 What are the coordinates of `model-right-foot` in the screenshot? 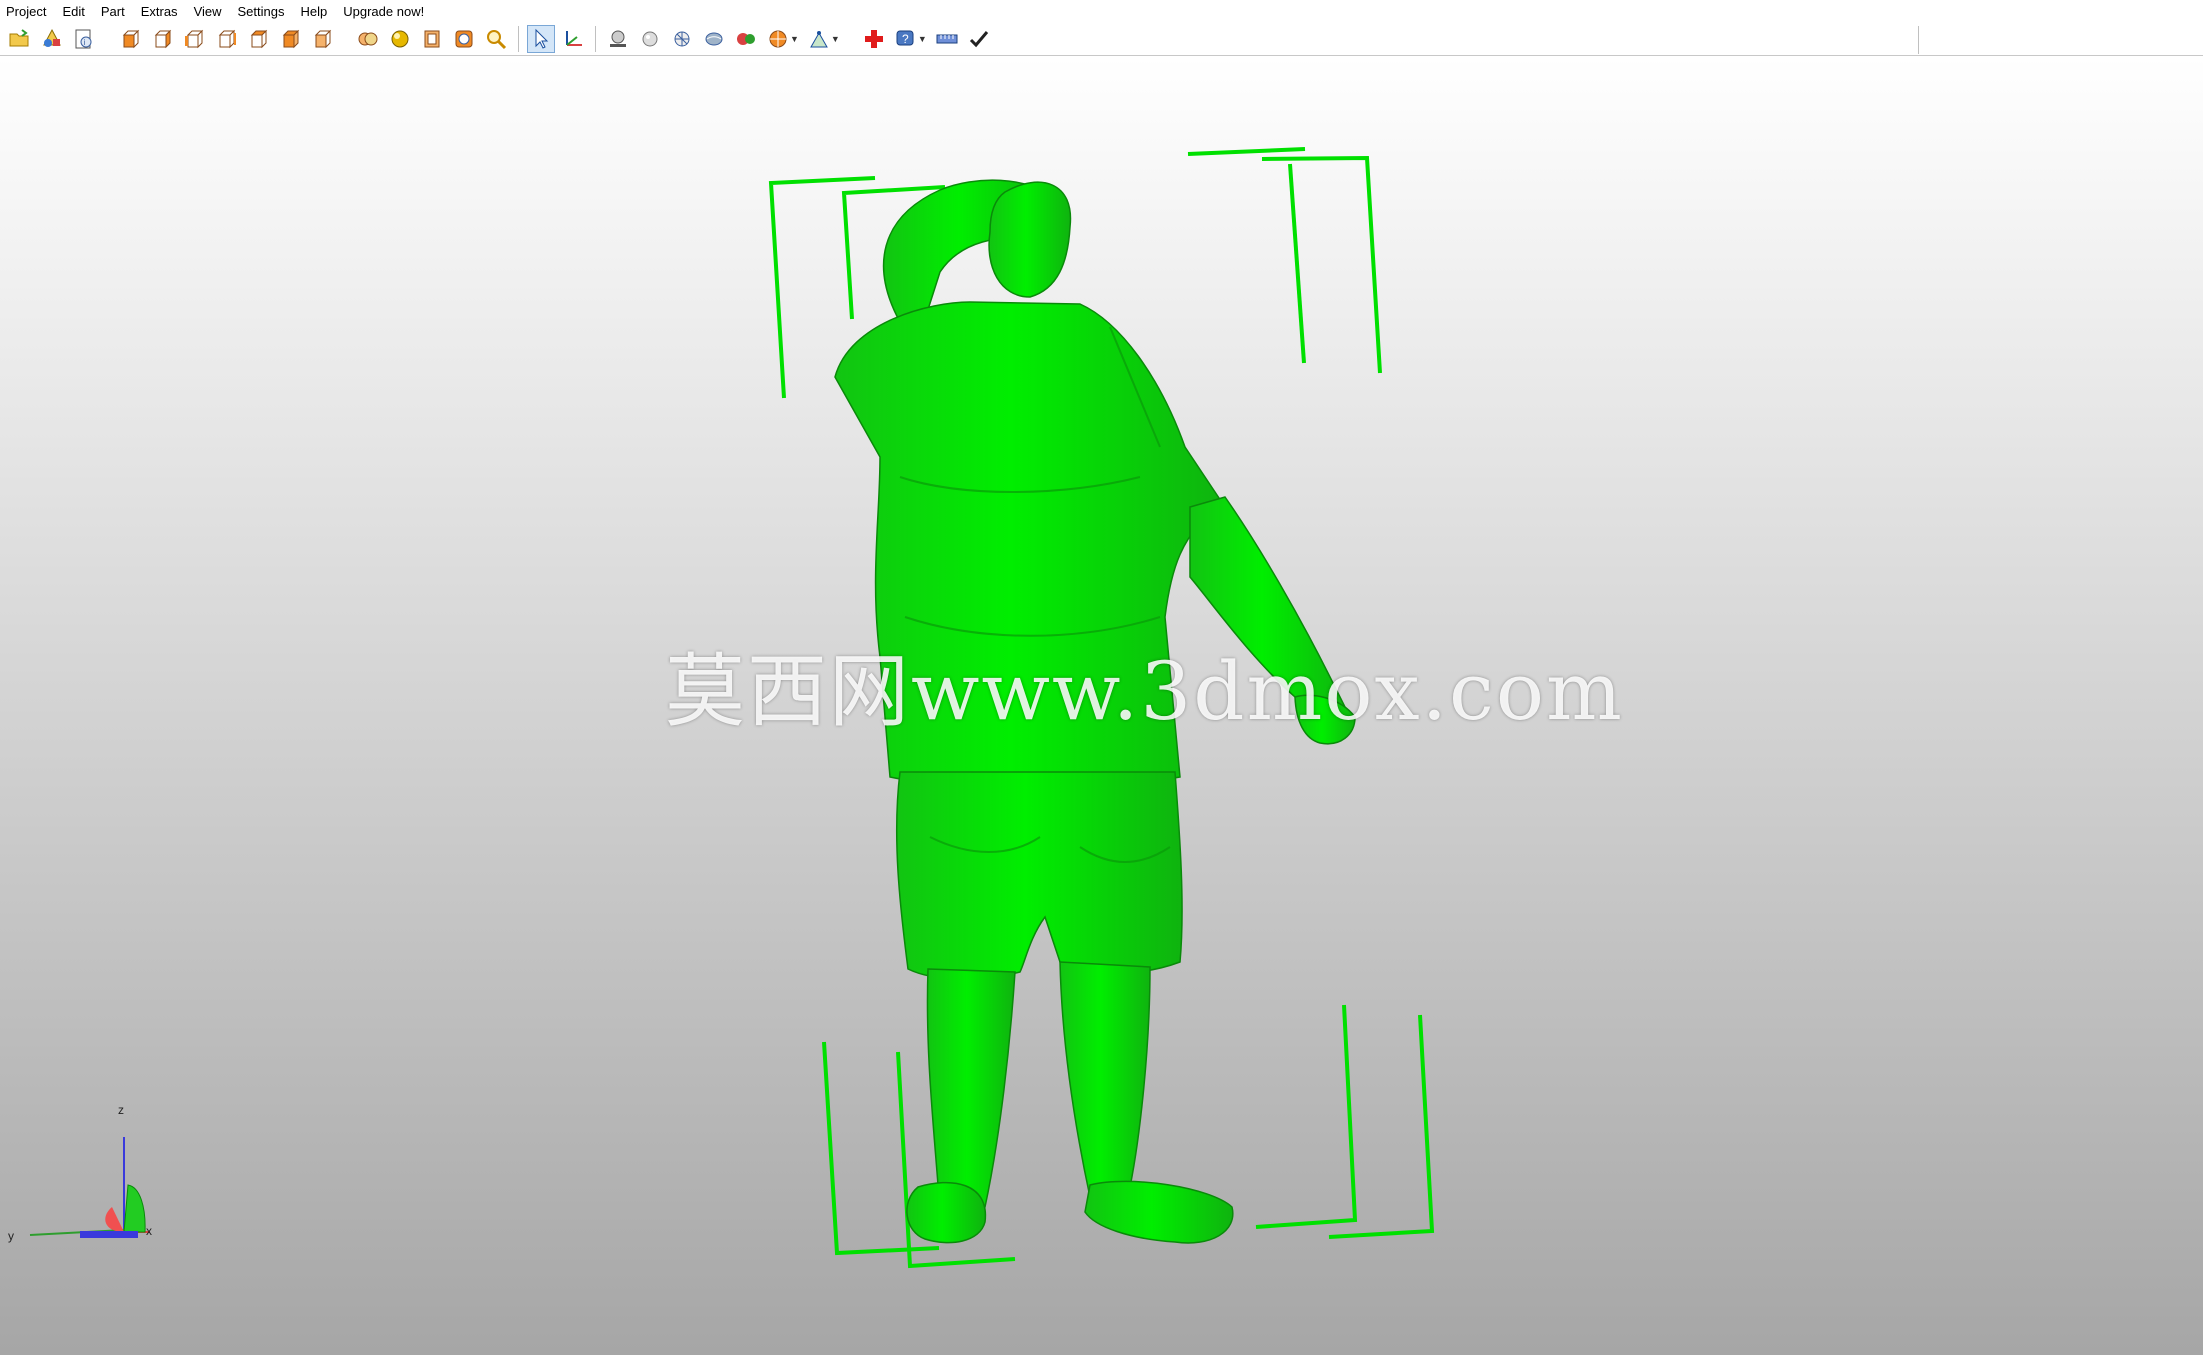 It's located at (1159, 1212).